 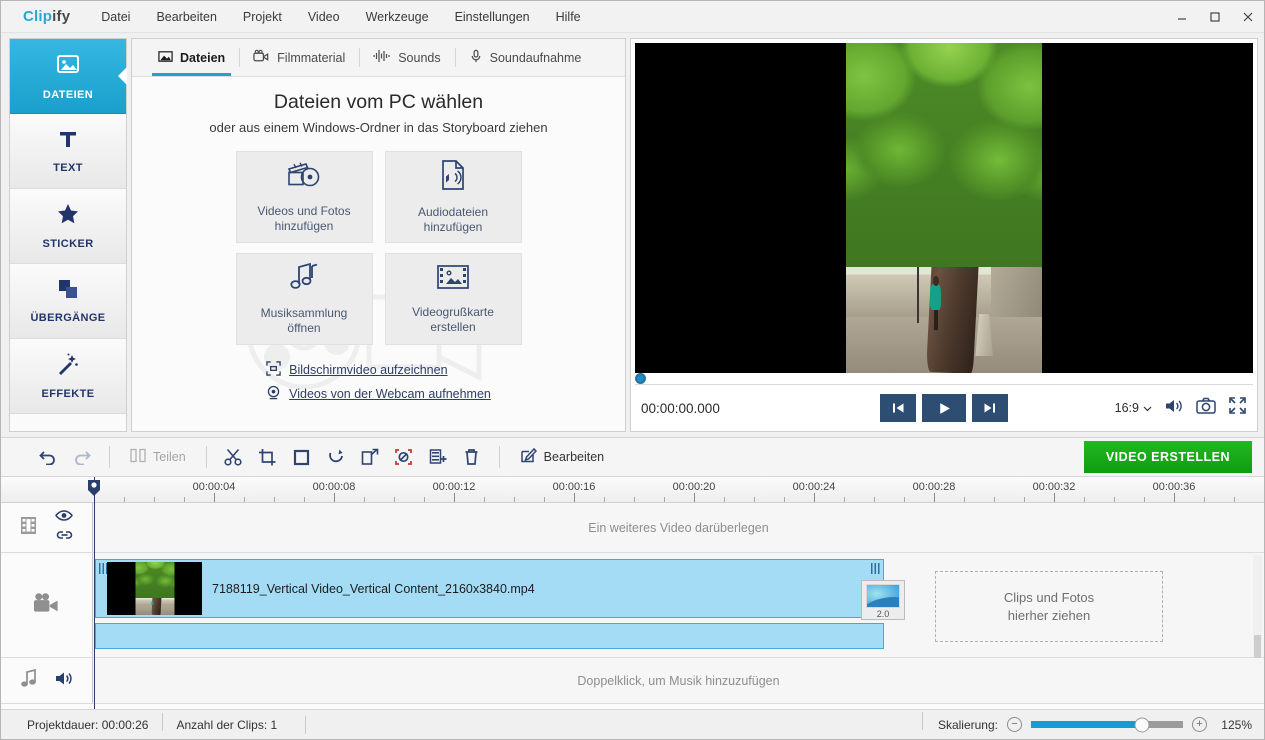 I want to click on menu-item-werkzeuge: Werkzeuge, so click(x=397, y=17).